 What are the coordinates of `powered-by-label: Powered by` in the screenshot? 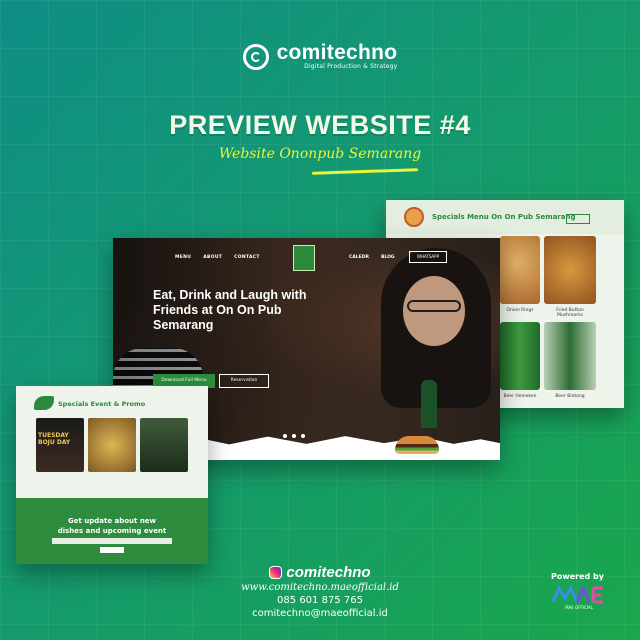 It's located at (577, 576).